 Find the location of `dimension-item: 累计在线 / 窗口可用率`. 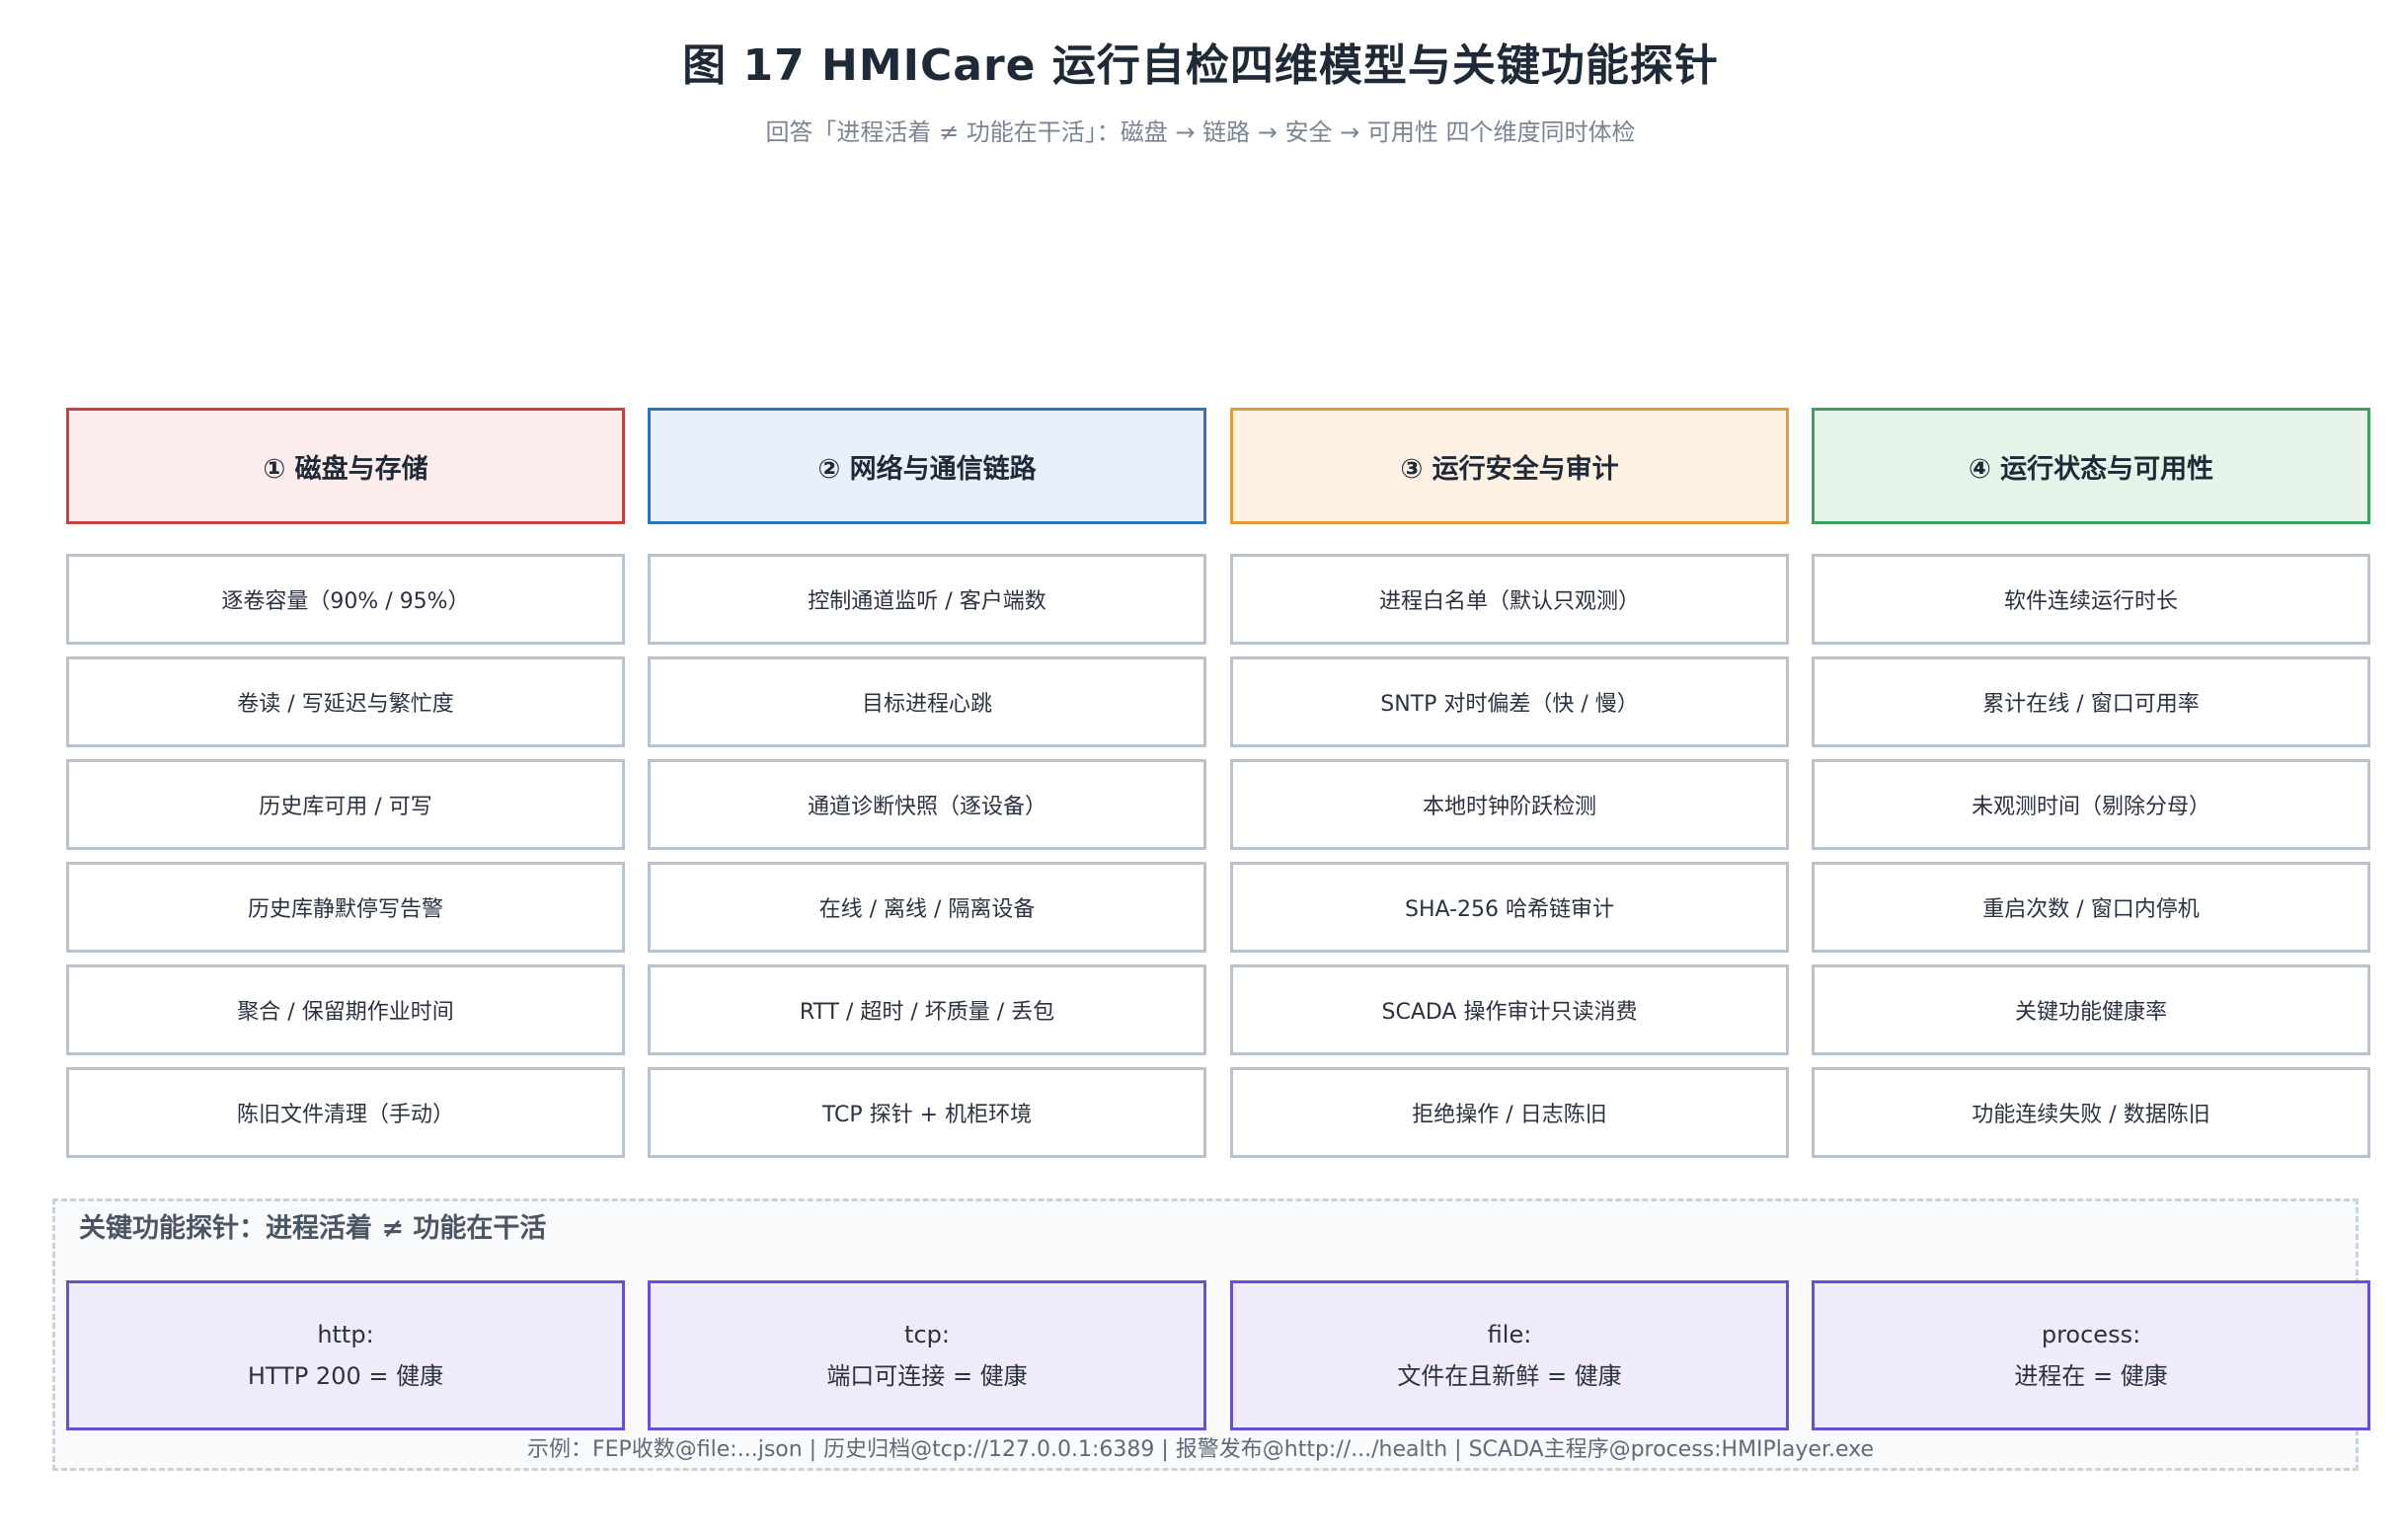

dimension-item: 累计在线 / 窗口可用率 is located at coordinates (2091, 701).